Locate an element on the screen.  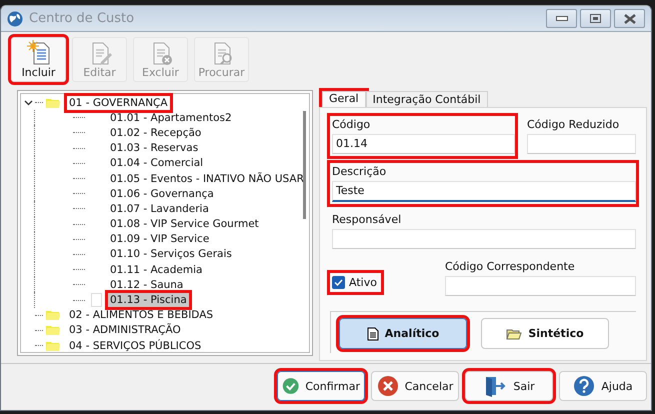
tree-item: 02 - ALIMENTOS E BEBIDAS is located at coordinates (141, 315).